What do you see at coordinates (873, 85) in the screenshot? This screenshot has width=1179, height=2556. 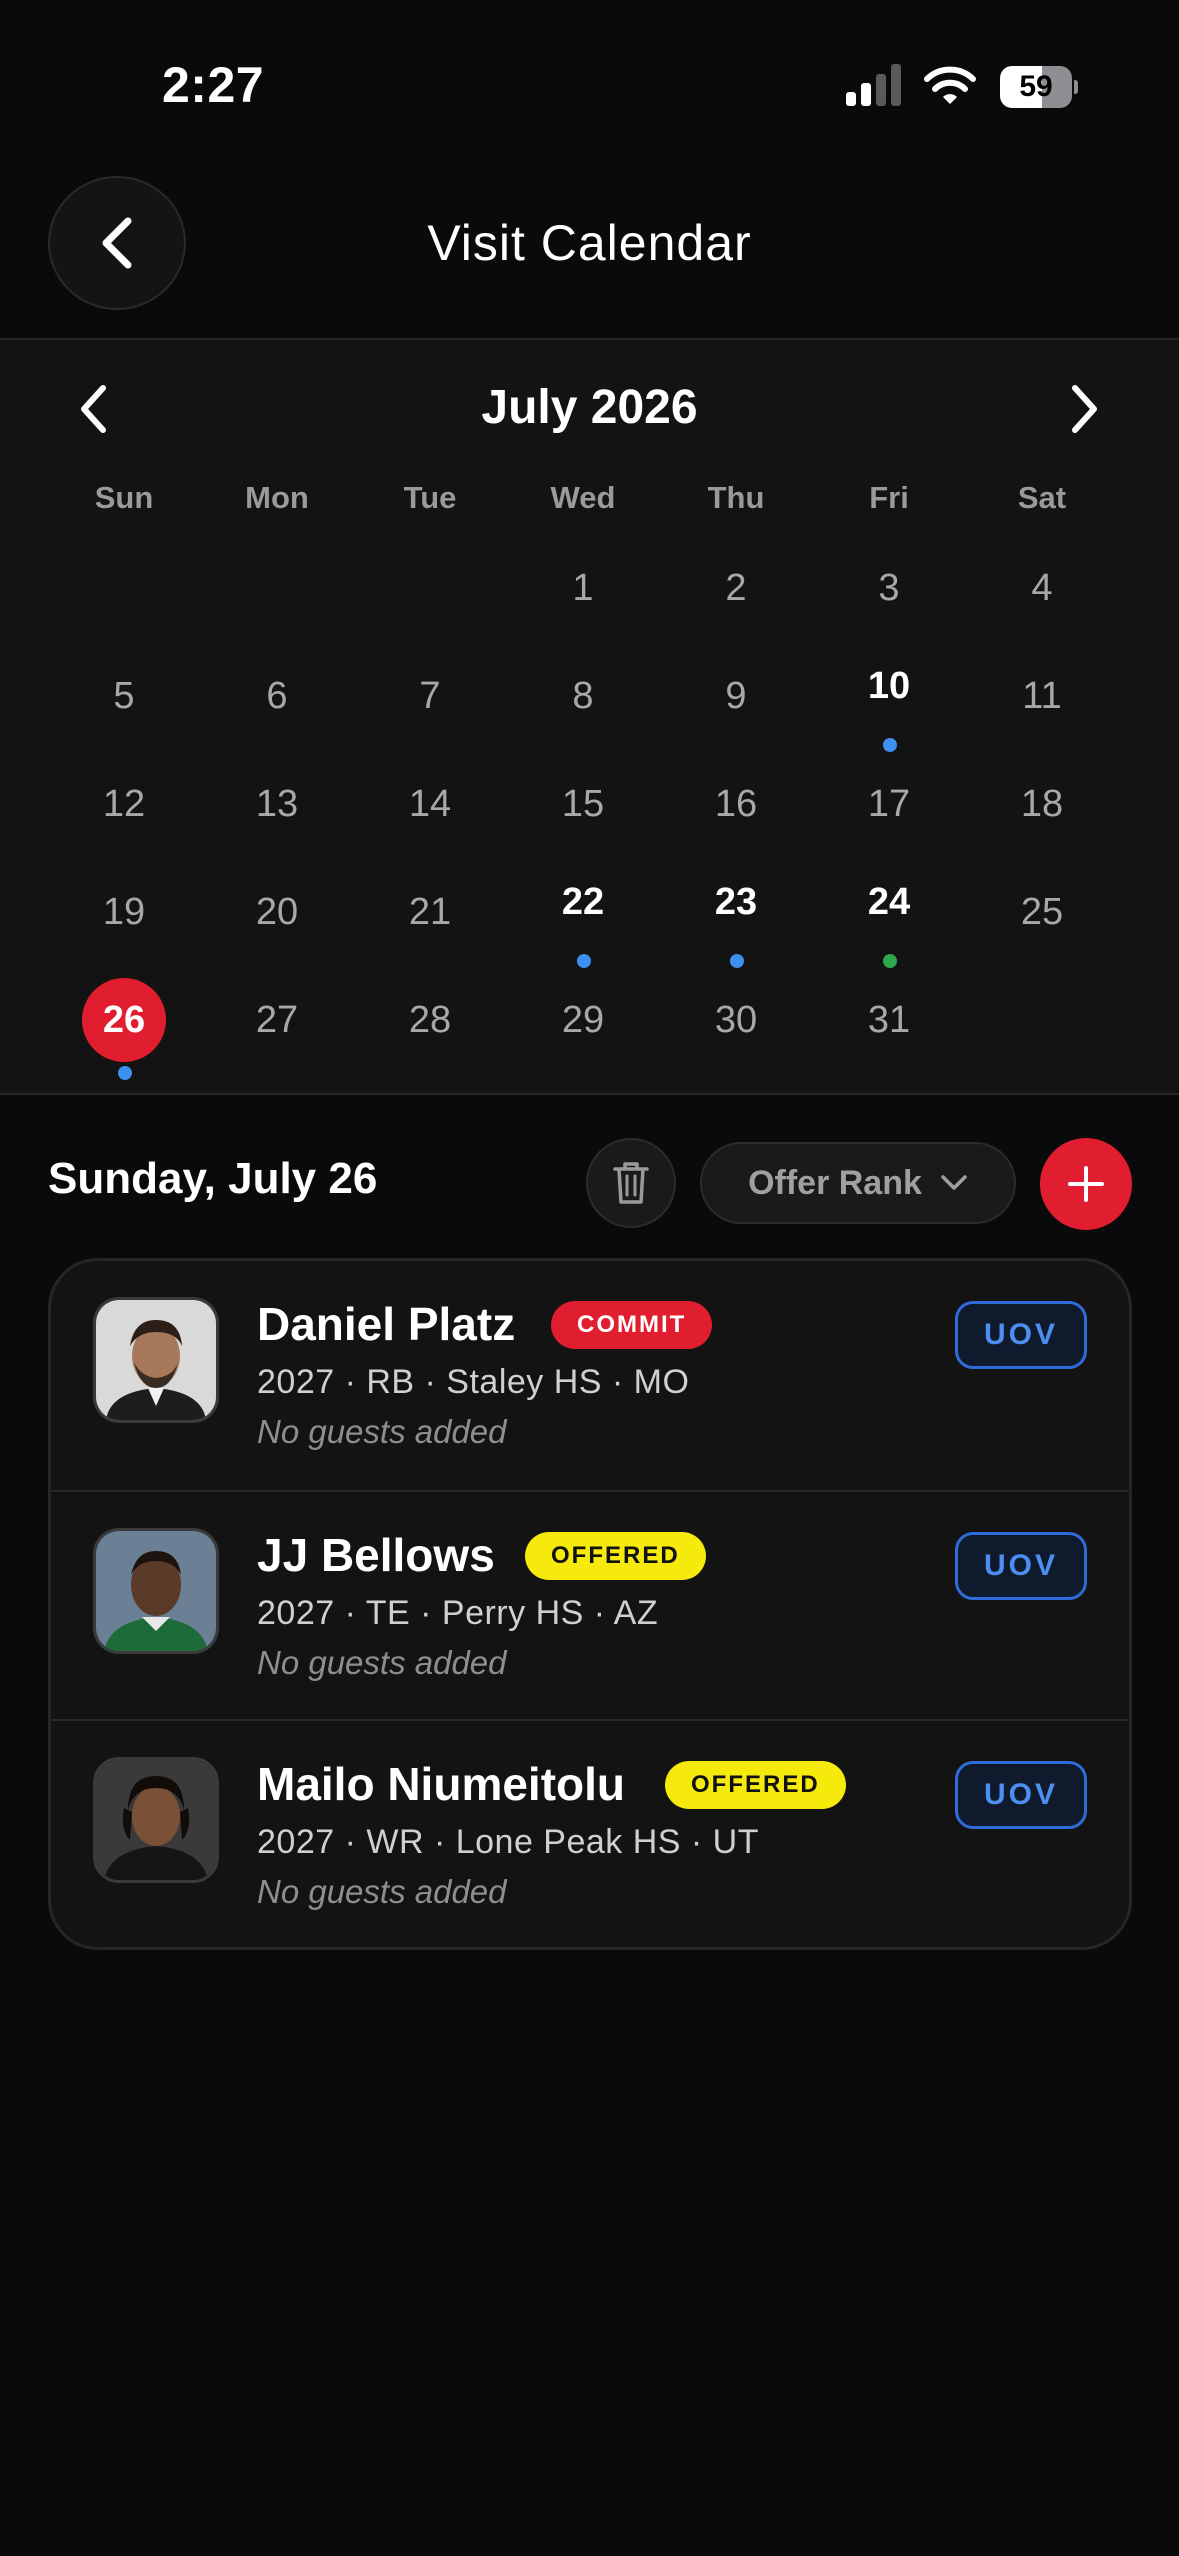 I see `cellular-signal-icon` at bounding box center [873, 85].